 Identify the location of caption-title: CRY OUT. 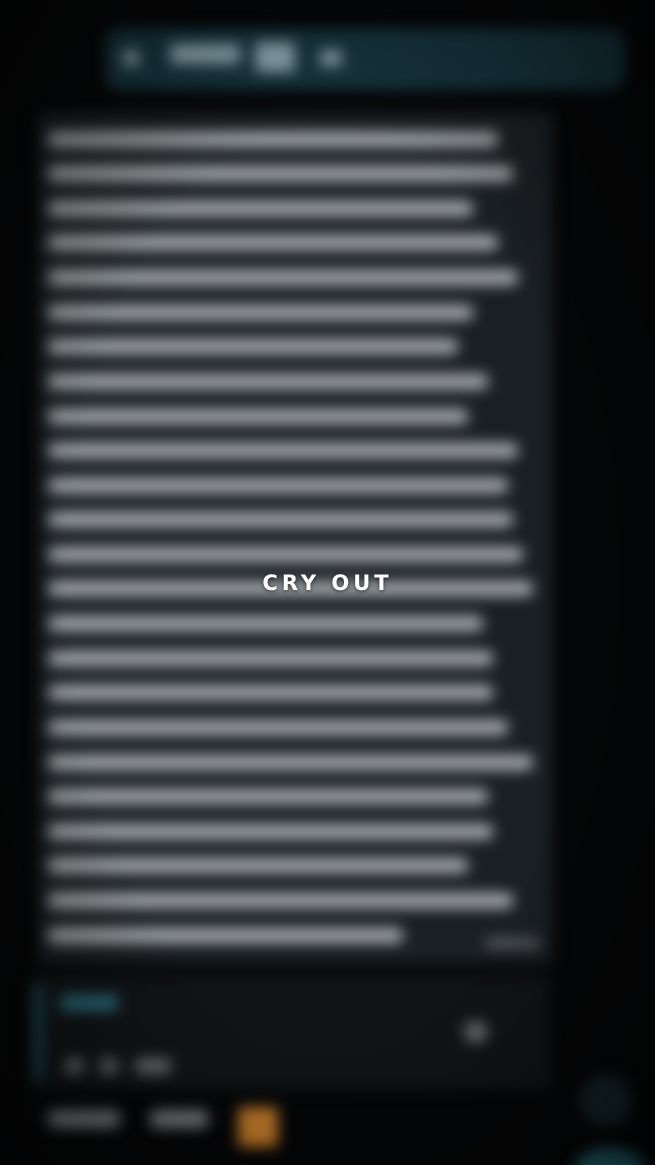
(327, 583).